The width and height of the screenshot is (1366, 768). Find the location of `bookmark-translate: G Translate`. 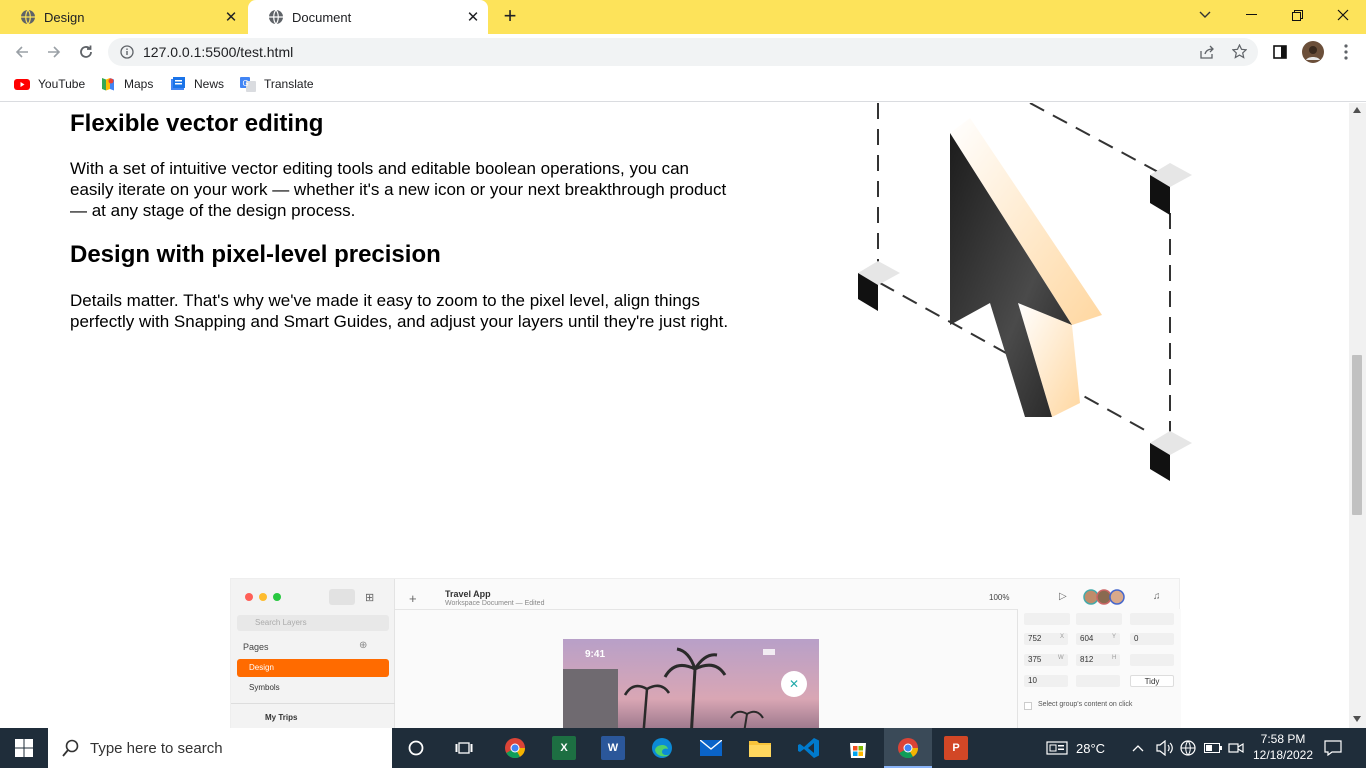

bookmark-translate: G Translate is located at coordinates (277, 84).